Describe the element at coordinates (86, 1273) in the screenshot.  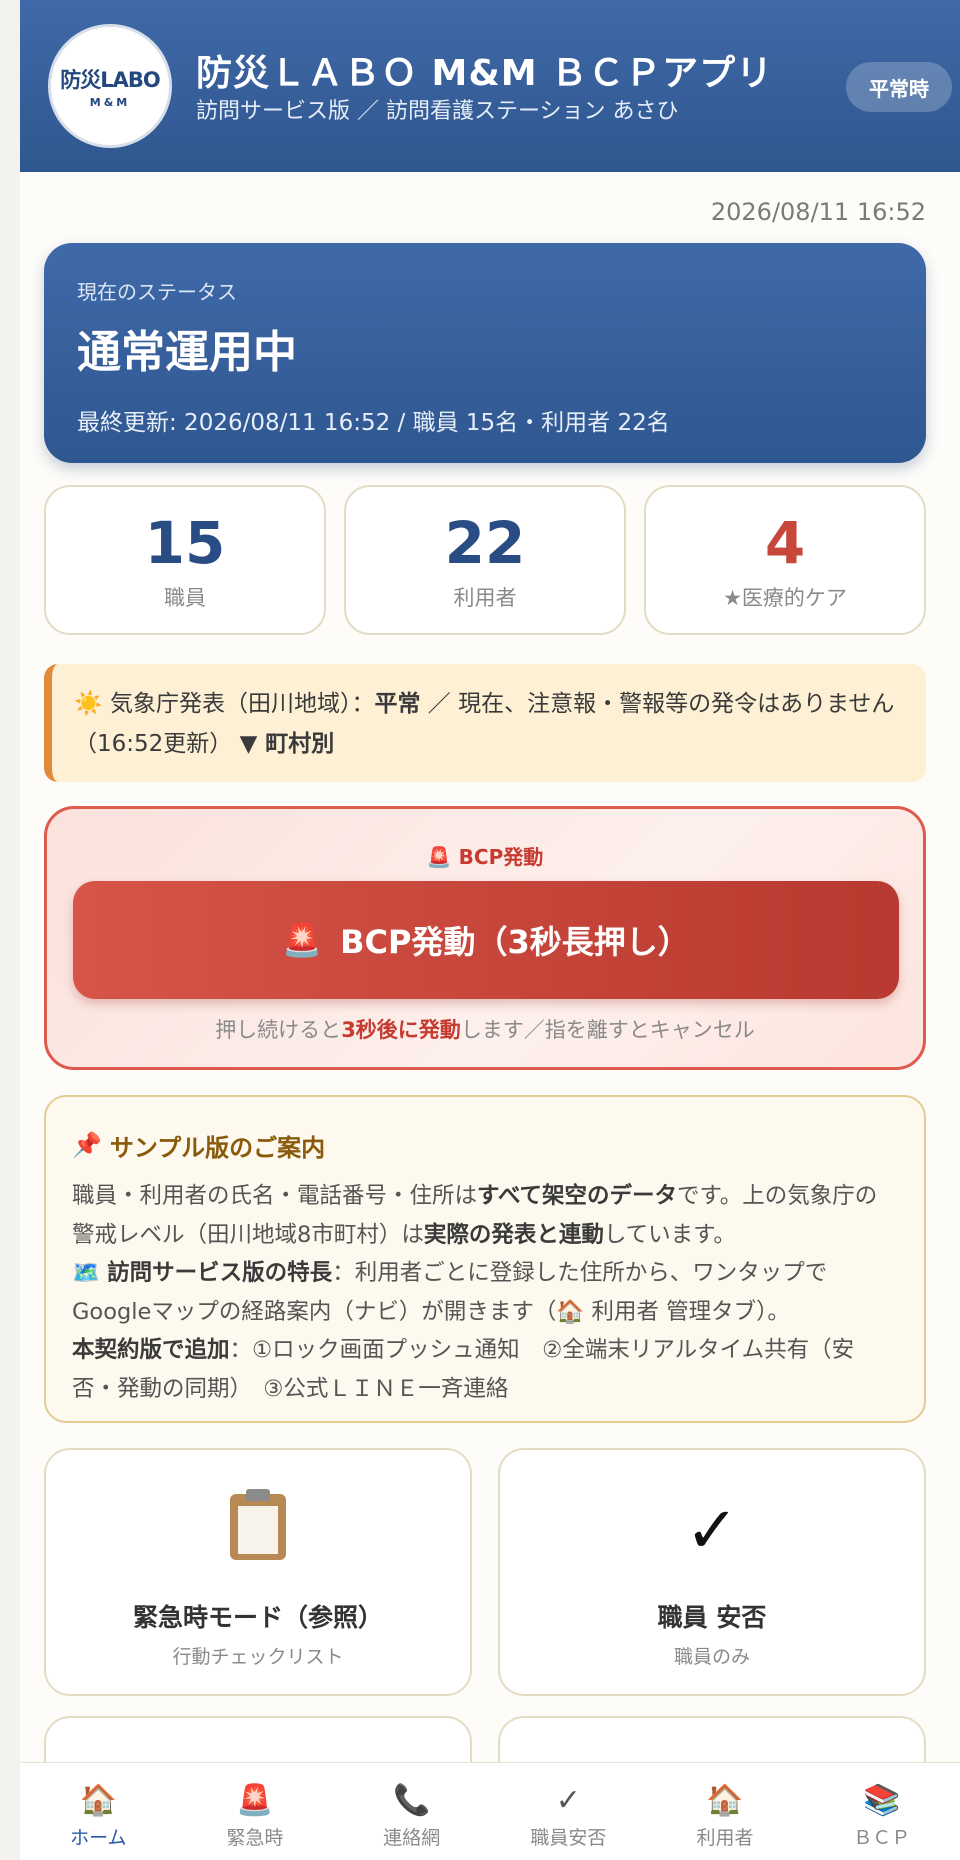
I see `map-icon: 🗺️` at that location.